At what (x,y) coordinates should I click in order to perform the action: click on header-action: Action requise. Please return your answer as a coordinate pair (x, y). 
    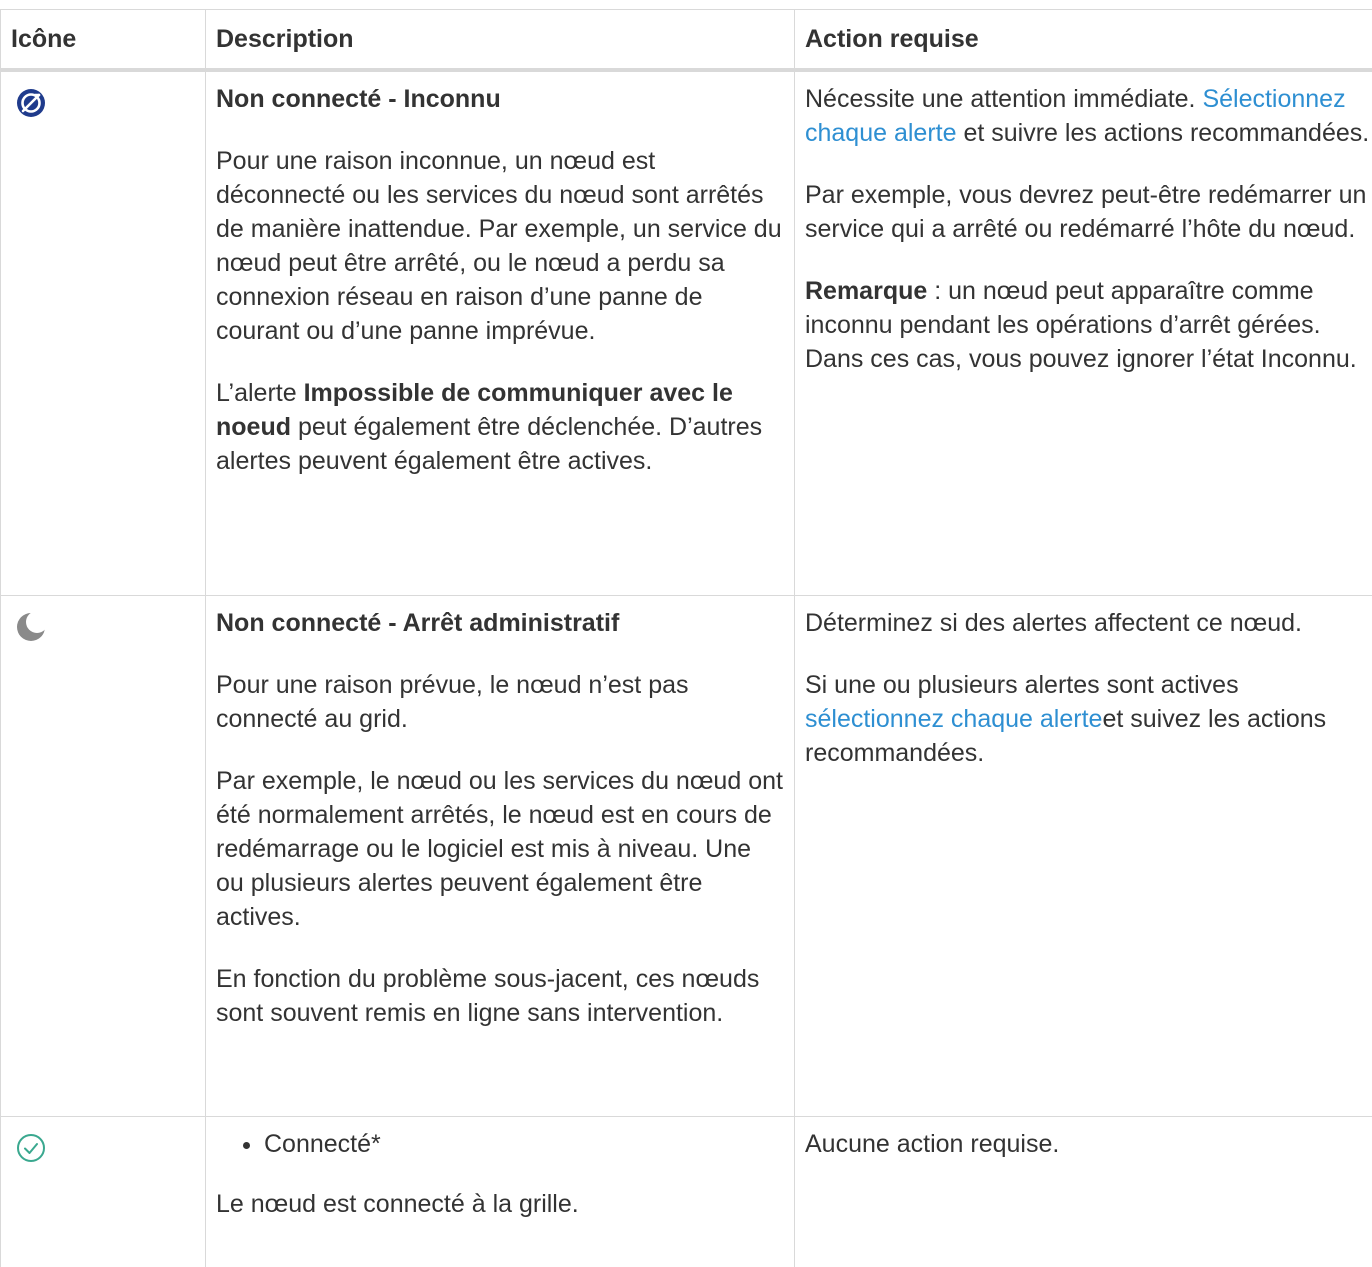
    Looking at the image, I should click on (1083, 40).